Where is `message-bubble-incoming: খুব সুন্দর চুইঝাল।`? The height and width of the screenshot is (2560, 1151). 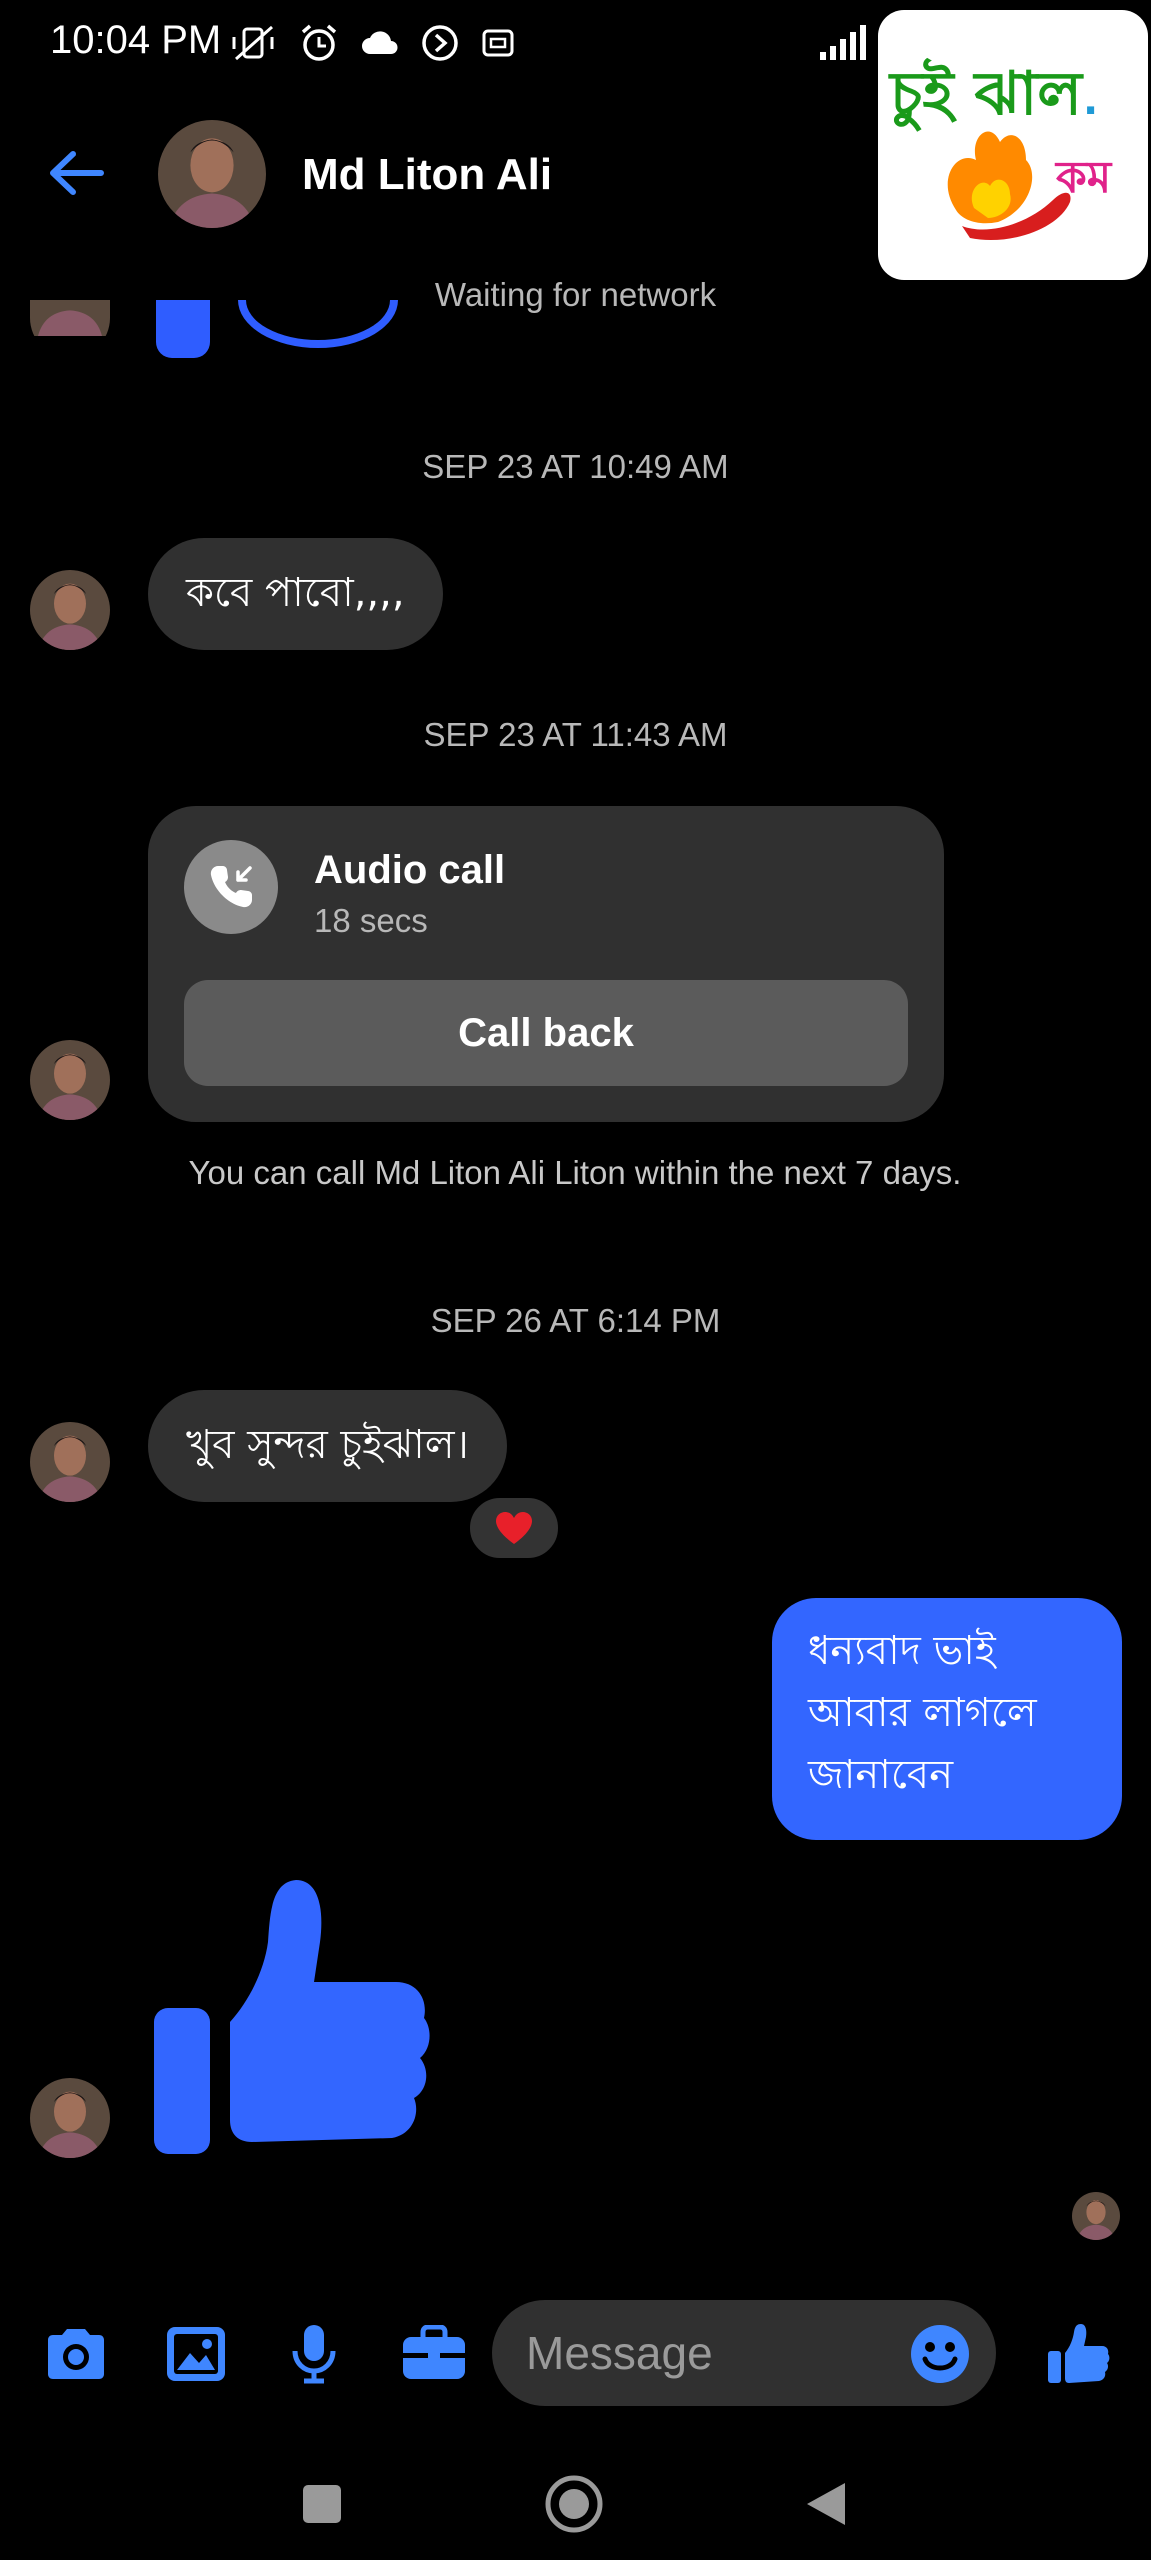 message-bubble-incoming: খুব সুন্দর চুইঝাল। is located at coordinates (327, 1446).